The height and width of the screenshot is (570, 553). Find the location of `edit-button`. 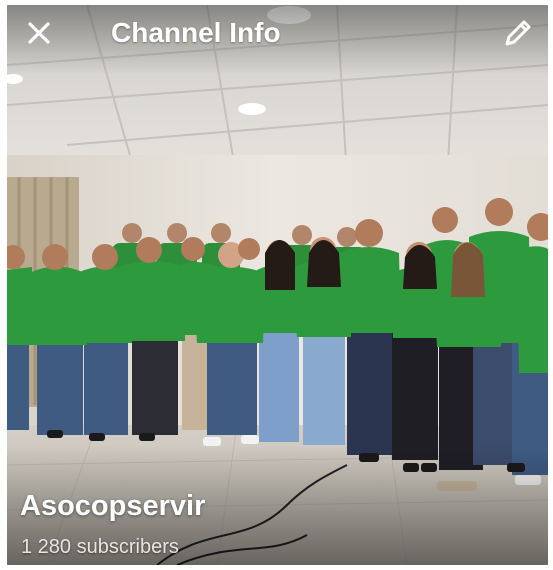

edit-button is located at coordinates (518, 33).